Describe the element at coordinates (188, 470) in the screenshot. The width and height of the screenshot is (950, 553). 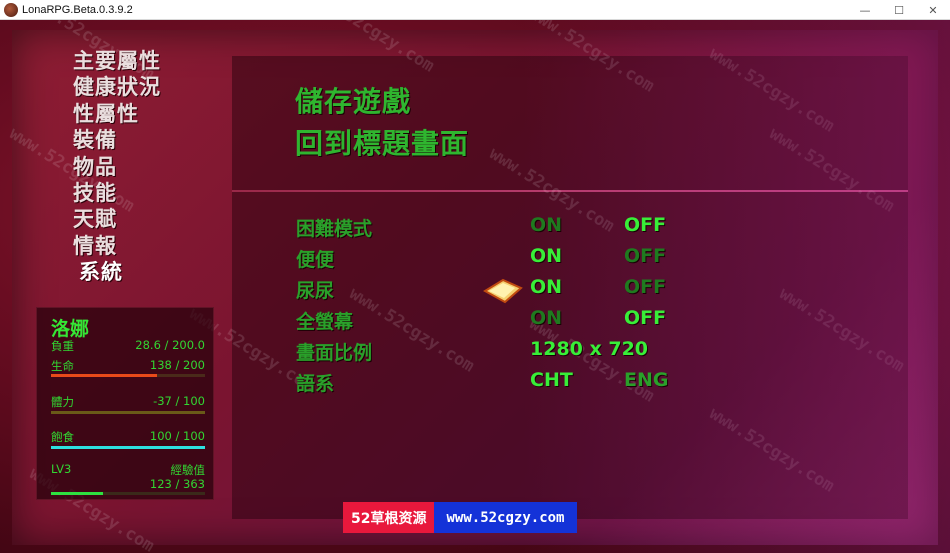
I see `exp-label: 經驗值` at that location.